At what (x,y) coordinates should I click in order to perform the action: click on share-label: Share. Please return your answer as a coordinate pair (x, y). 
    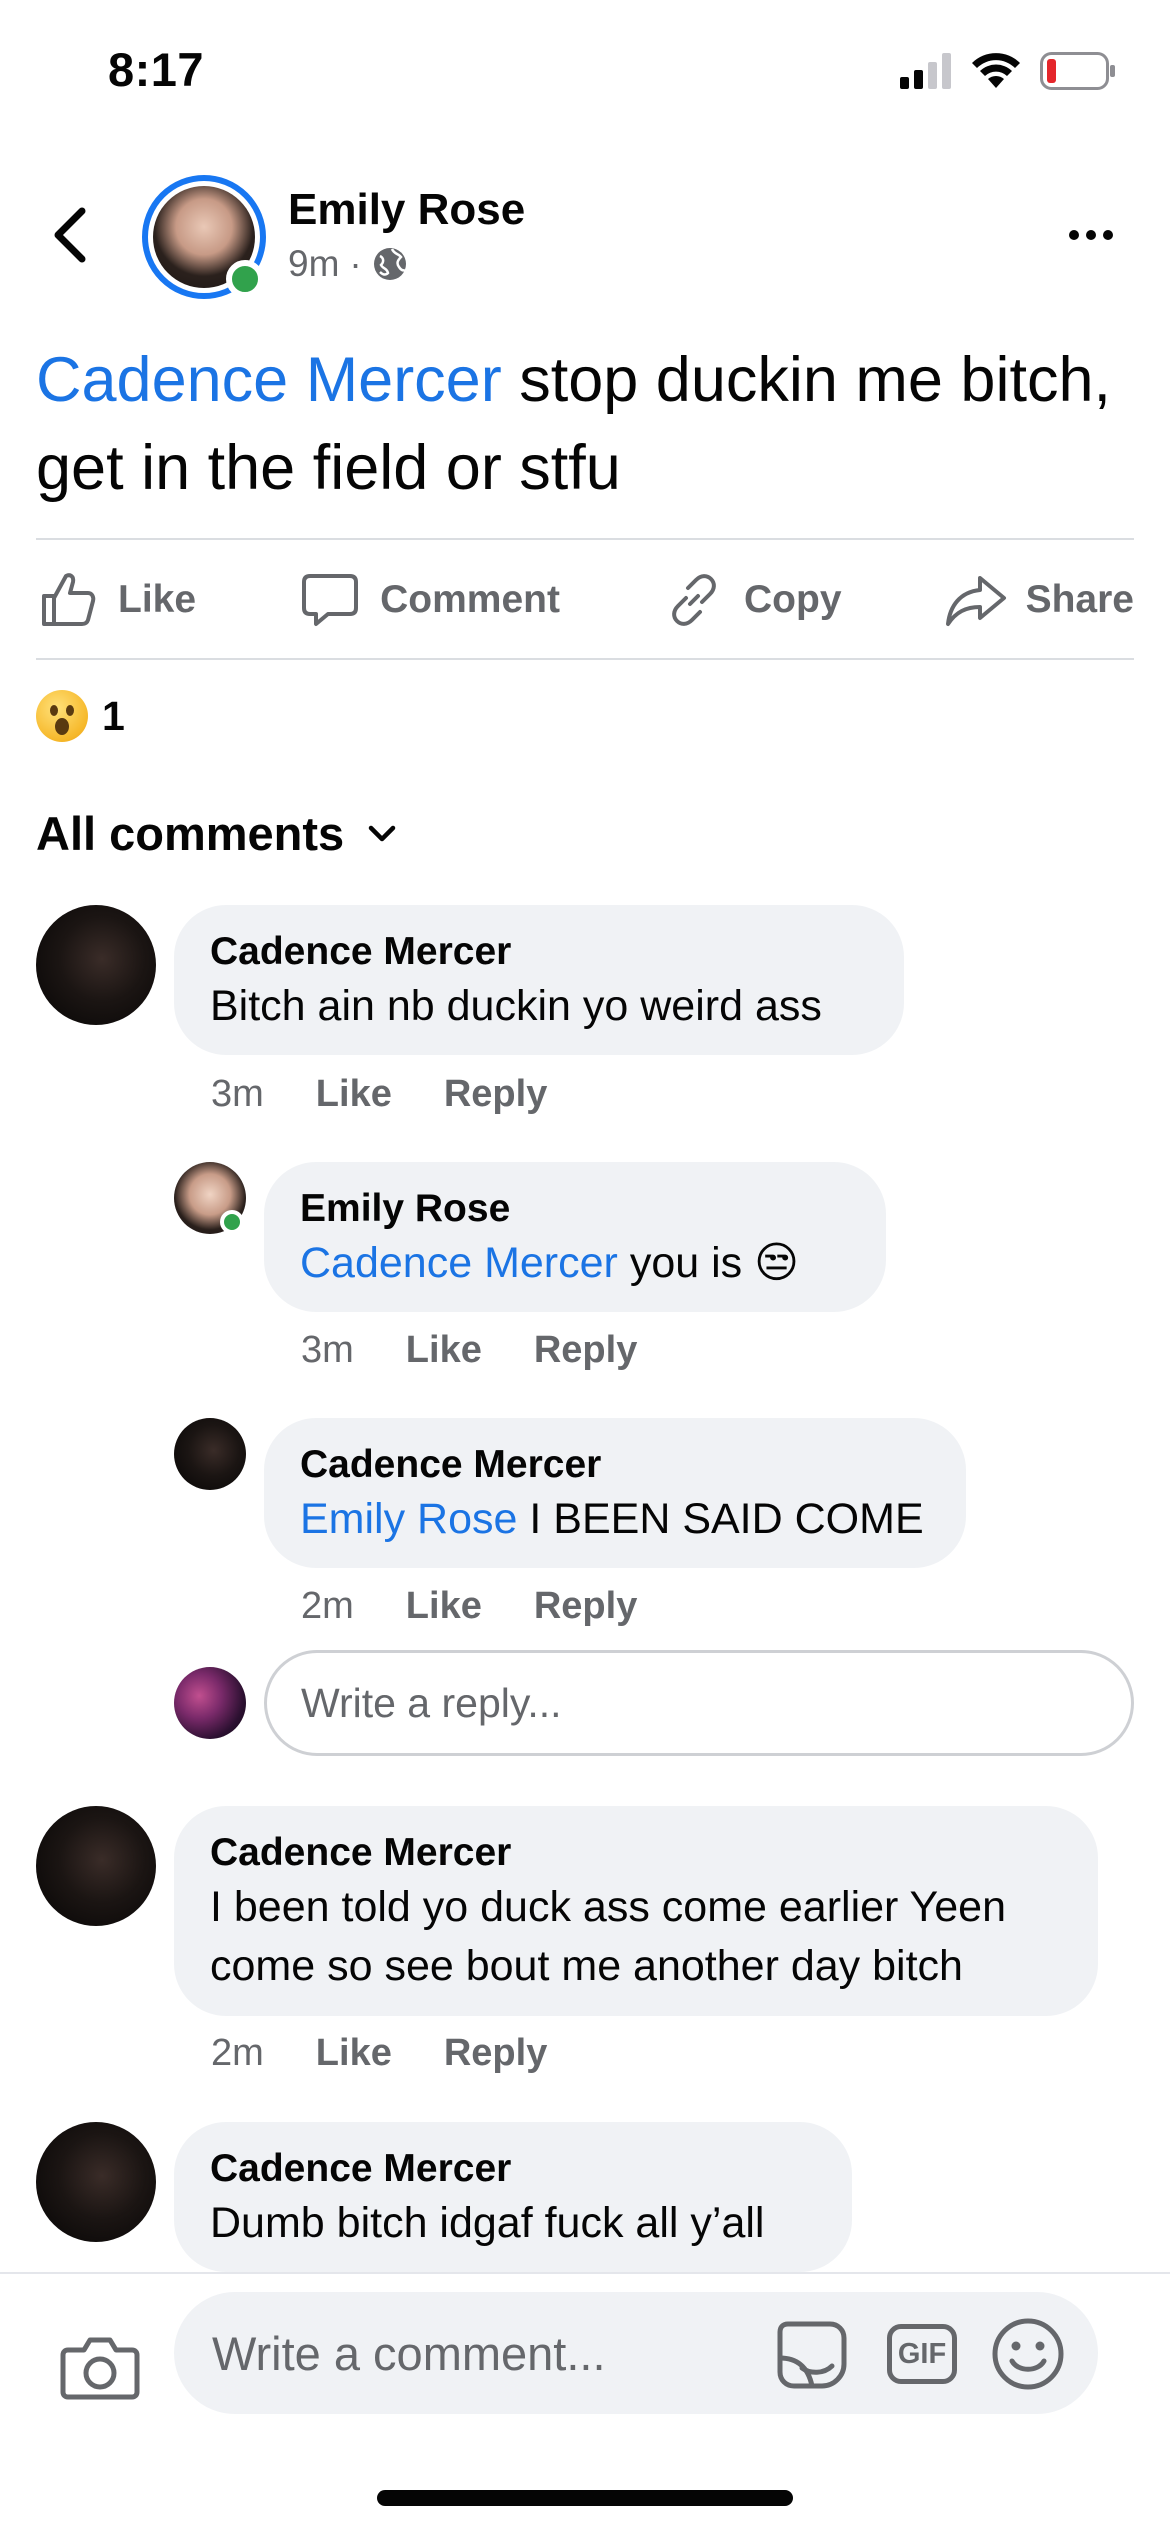
    Looking at the image, I should click on (1079, 599).